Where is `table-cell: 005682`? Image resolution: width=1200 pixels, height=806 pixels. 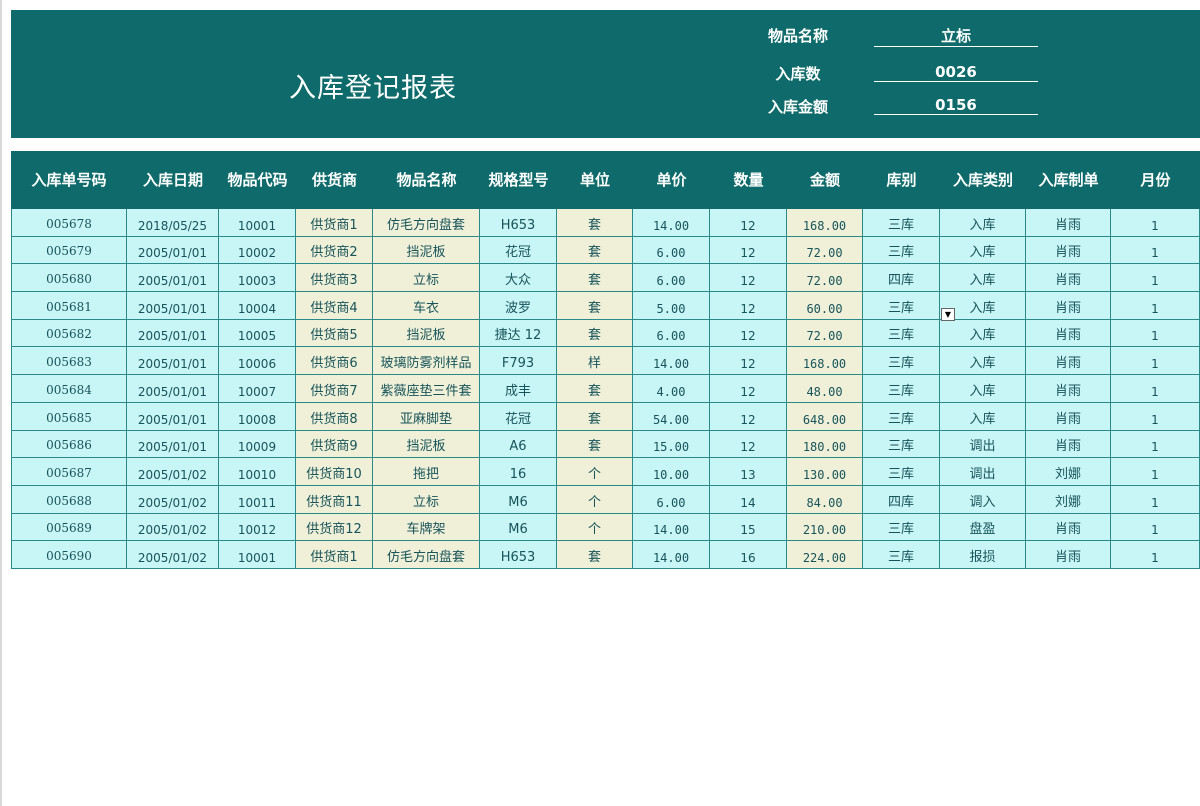 table-cell: 005682 is located at coordinates (69, 333).